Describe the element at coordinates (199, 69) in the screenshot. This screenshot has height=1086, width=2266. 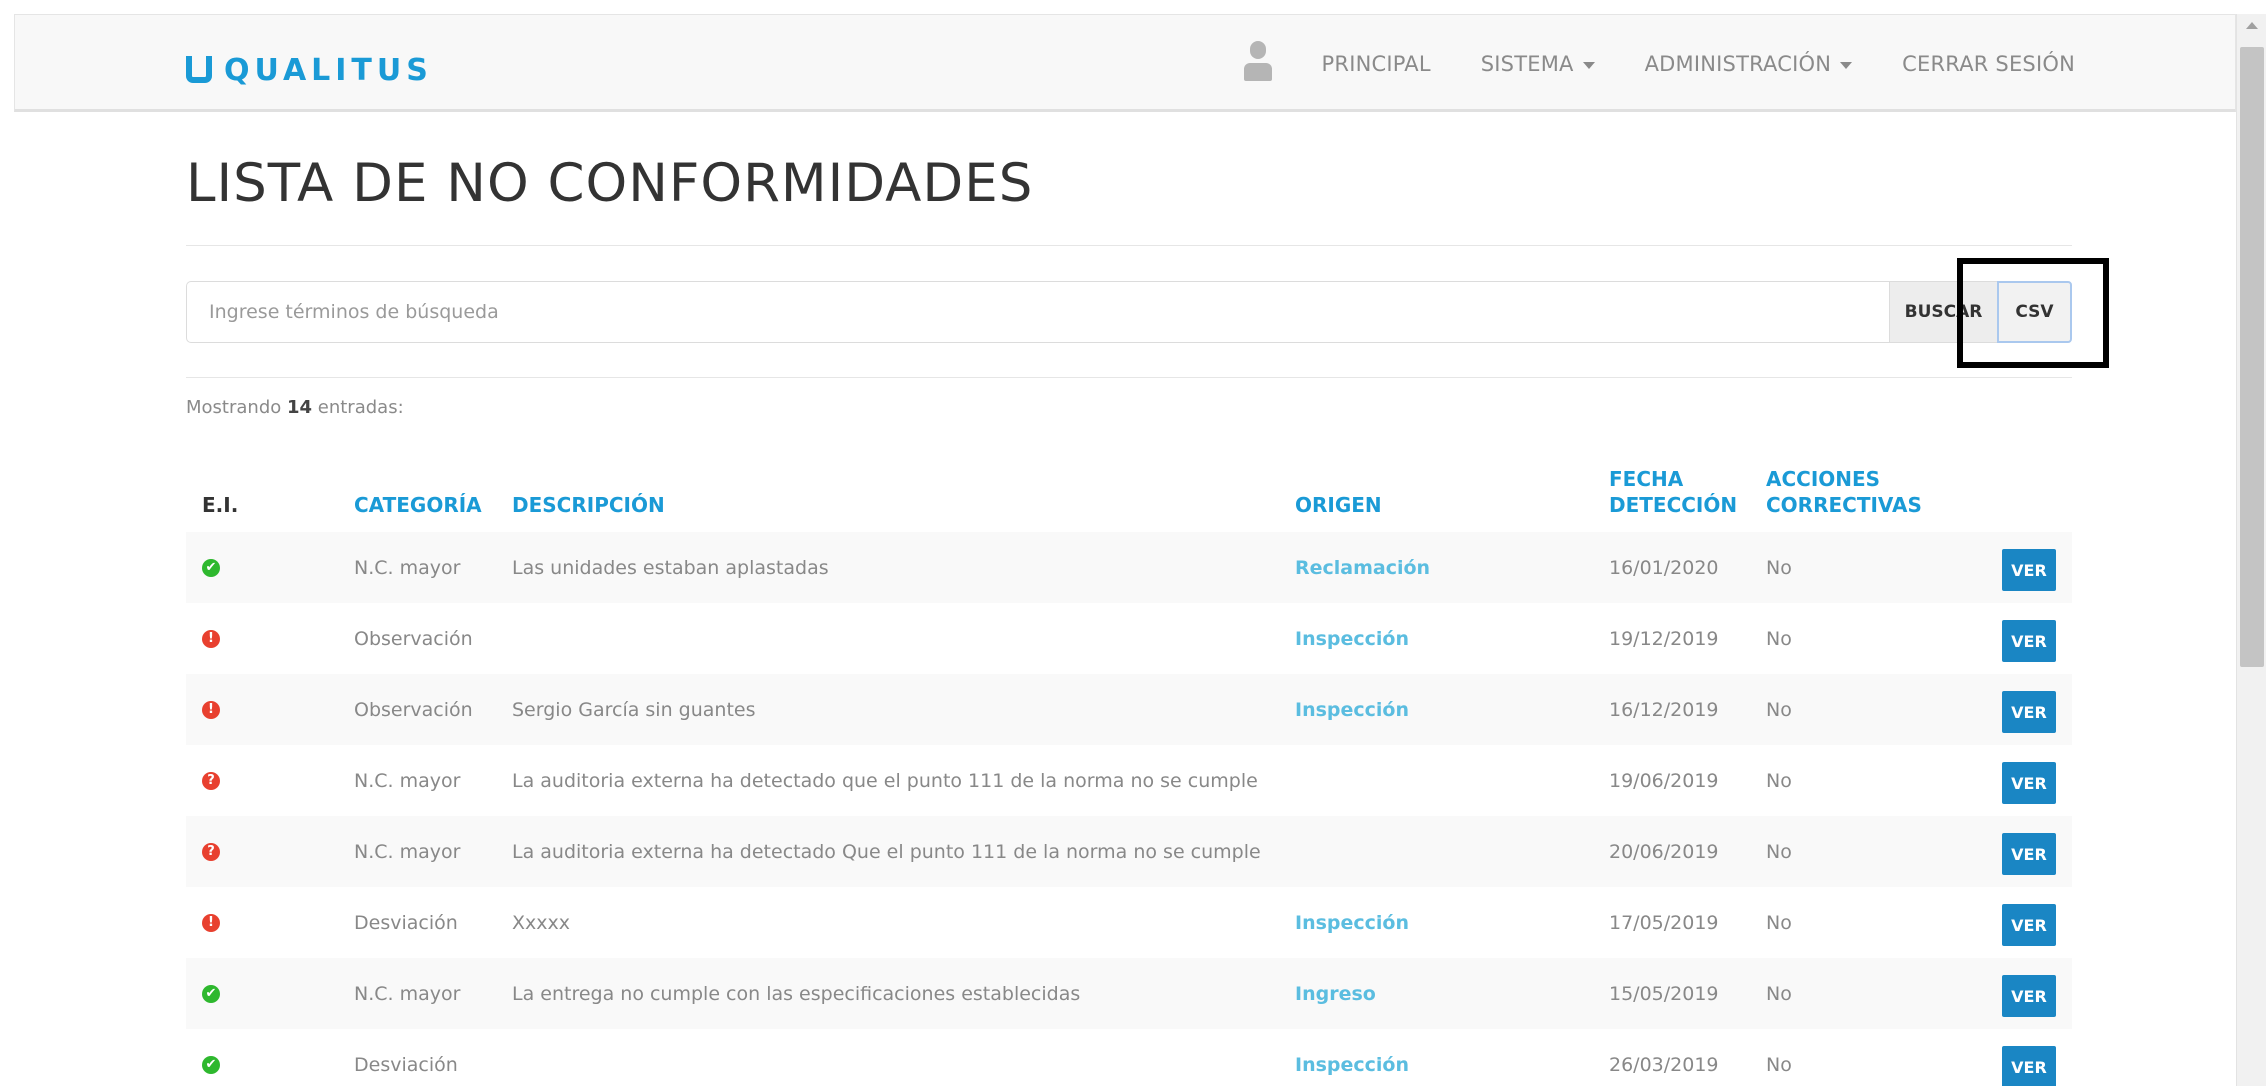
I see `qualitus-logo-icon` at that location.